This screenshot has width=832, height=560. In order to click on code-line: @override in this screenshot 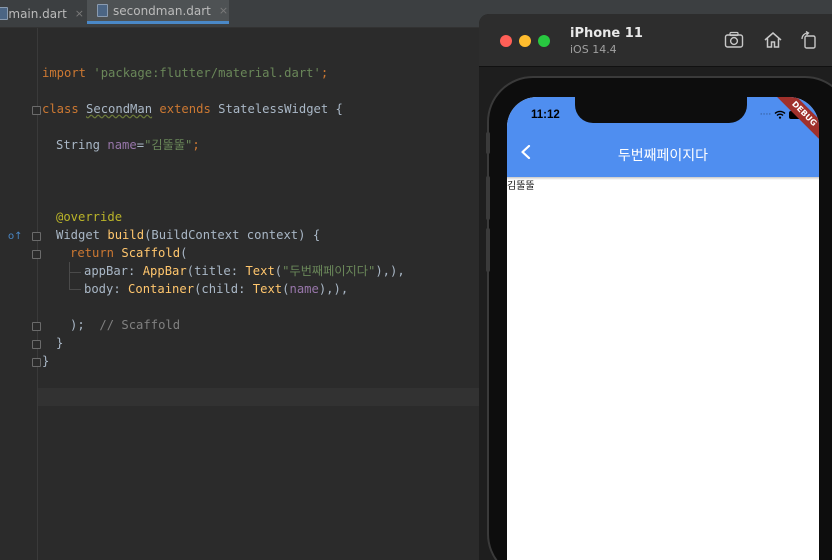, I will do `click(89, 217)`.